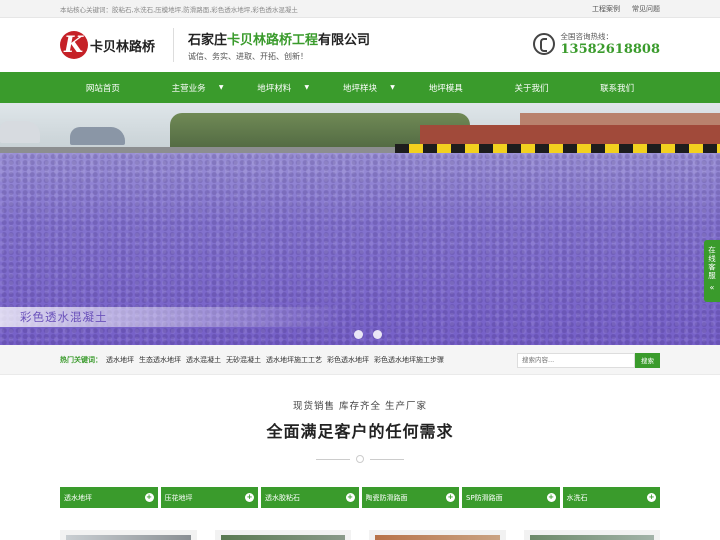  Describe the element at coordinates (532, 87) in the screenshot. I see `nav-item-about: 关于我们` at that location.